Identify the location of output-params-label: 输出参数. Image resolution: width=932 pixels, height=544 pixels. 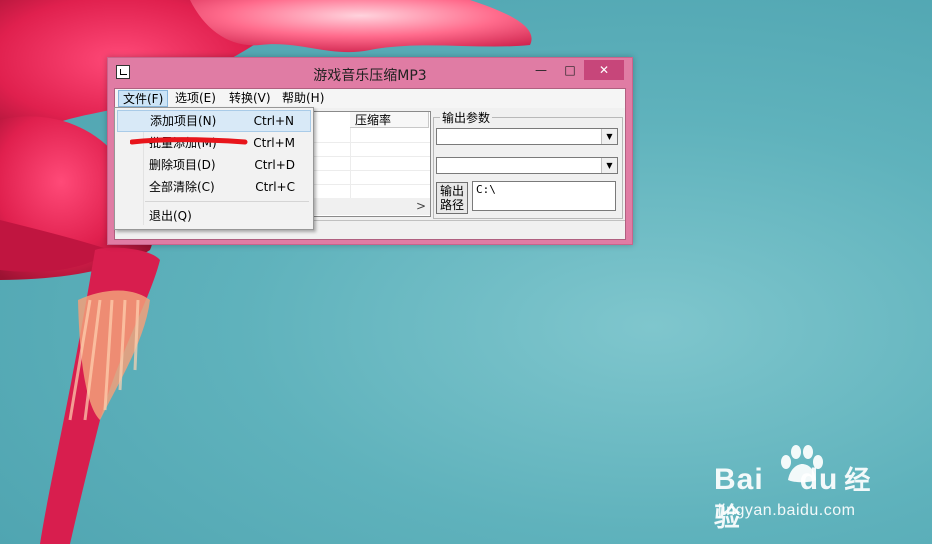
(466, 117).